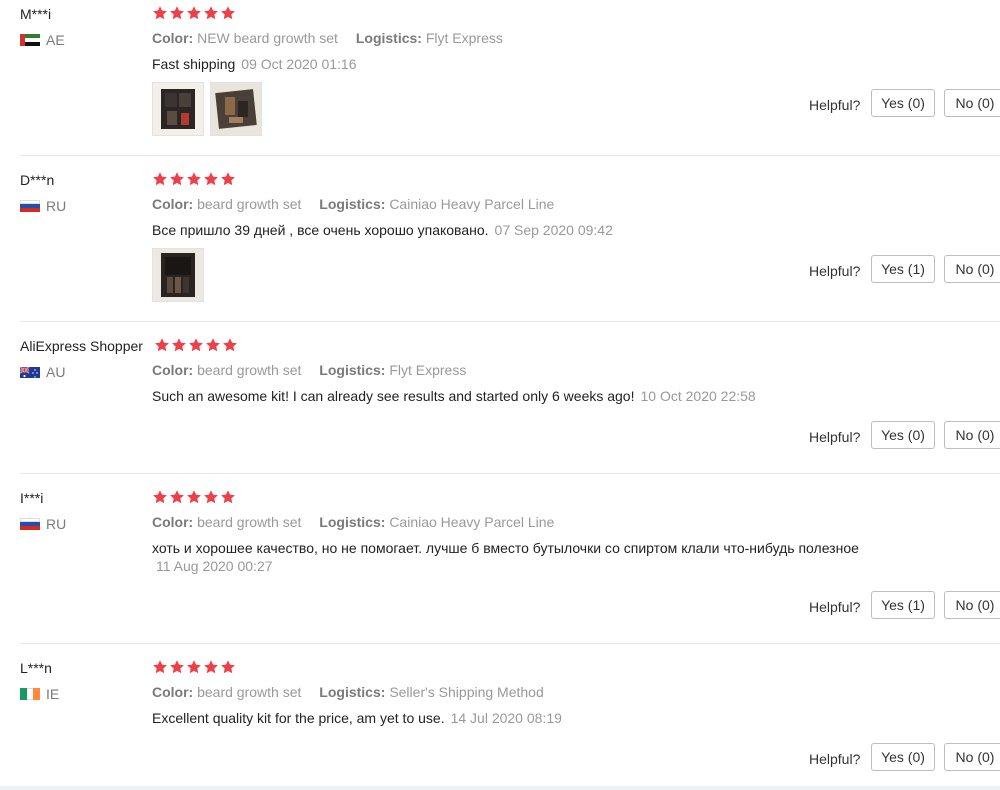  What do you see at coordinates (30, 372) in the screenshot?
I see `au-flag-icon` at bounding box center [30, 372].